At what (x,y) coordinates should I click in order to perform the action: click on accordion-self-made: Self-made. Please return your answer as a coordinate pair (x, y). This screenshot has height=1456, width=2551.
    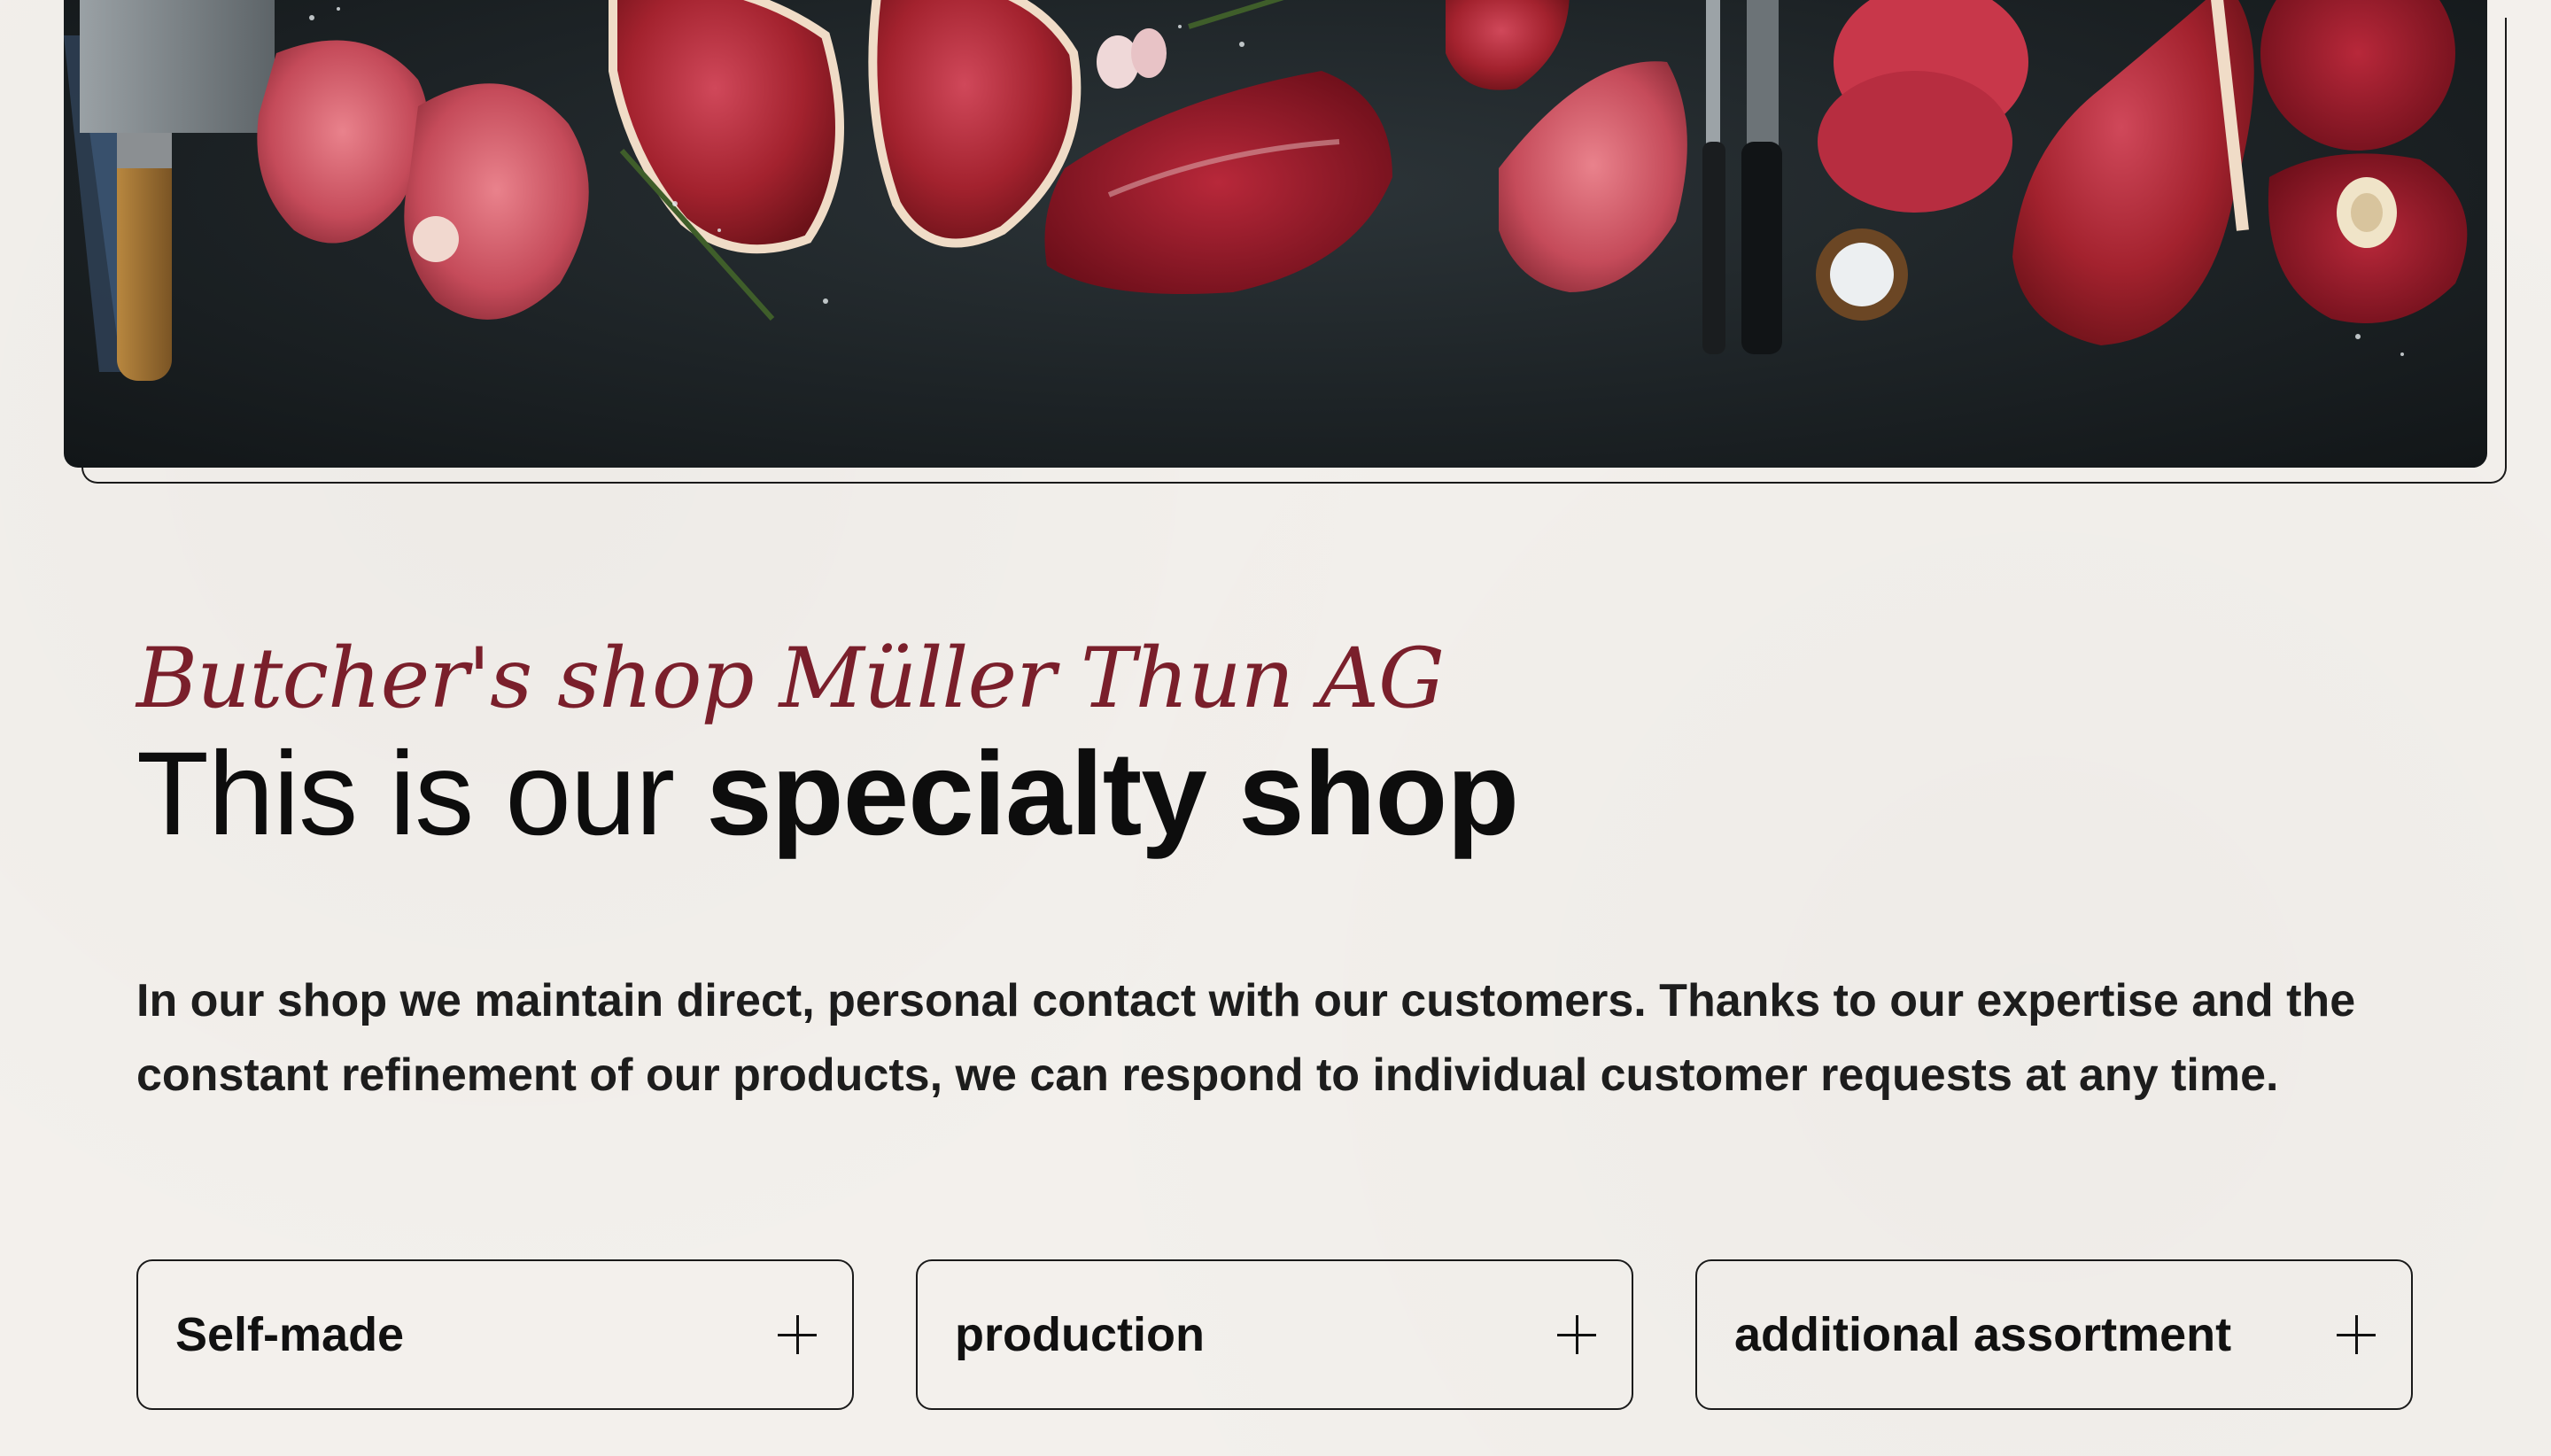
    Looking at the image, I should click on (495, 1334).